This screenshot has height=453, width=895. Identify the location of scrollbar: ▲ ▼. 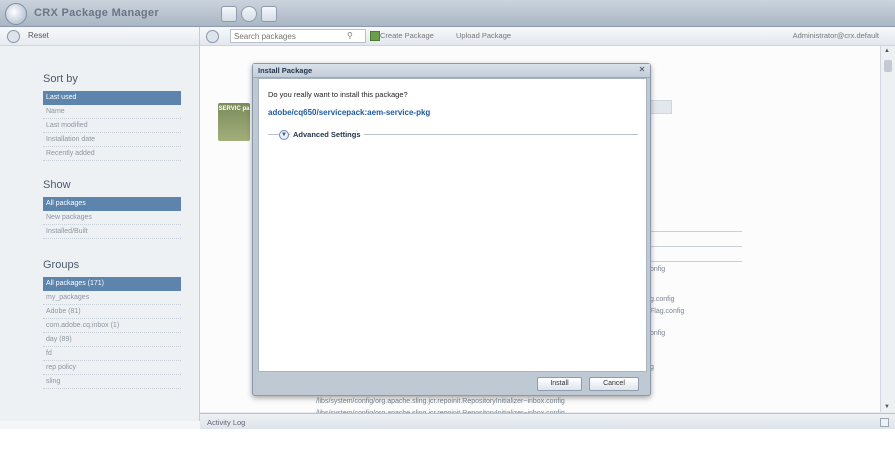
(887, 229).